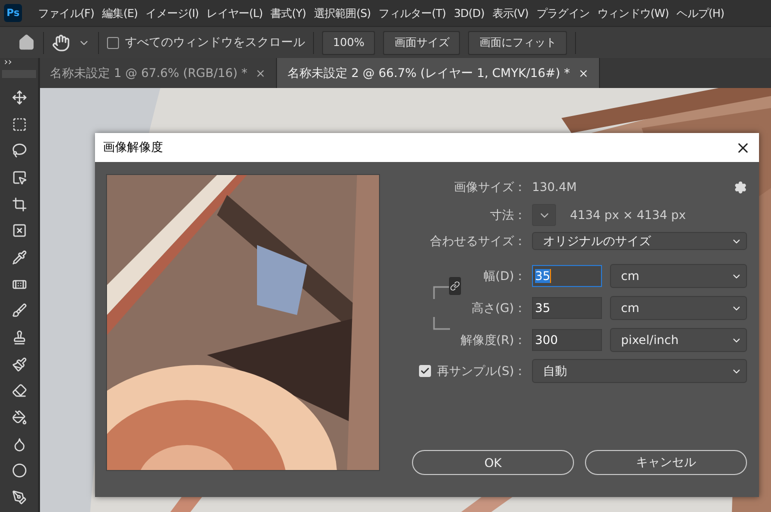 This screenshot has height=512, width=771. I want to click on zoom-button: 画面サイズ, so click(421, 42).